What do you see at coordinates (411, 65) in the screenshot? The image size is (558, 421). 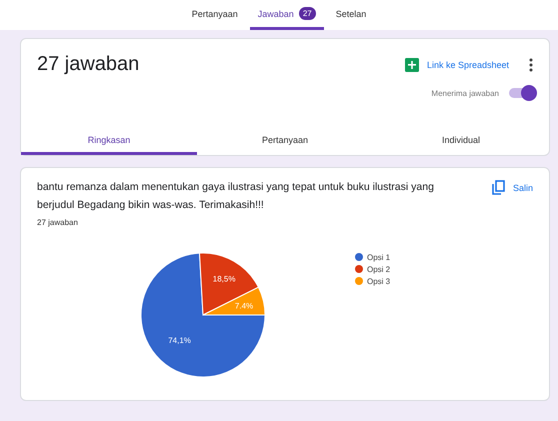 I see `spreadsheet-icon` at bounding box center [411, 65].